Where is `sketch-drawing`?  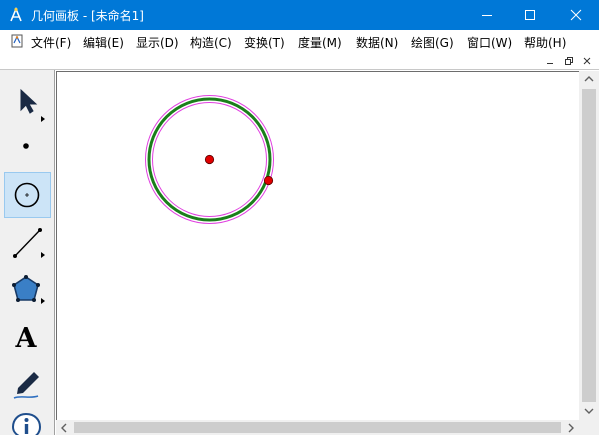
sketch-drawing is located at coordinates (209, 159).